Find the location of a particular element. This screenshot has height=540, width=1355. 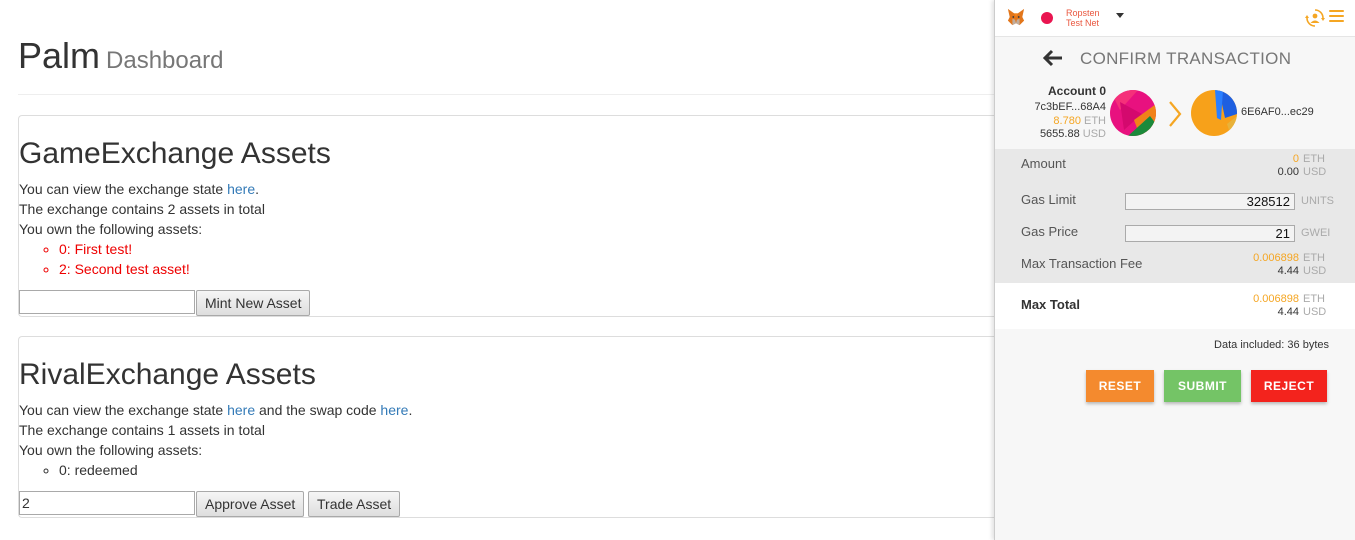

from-usd-balance: 5655.88 USD is located at coordinates (1073, 134).